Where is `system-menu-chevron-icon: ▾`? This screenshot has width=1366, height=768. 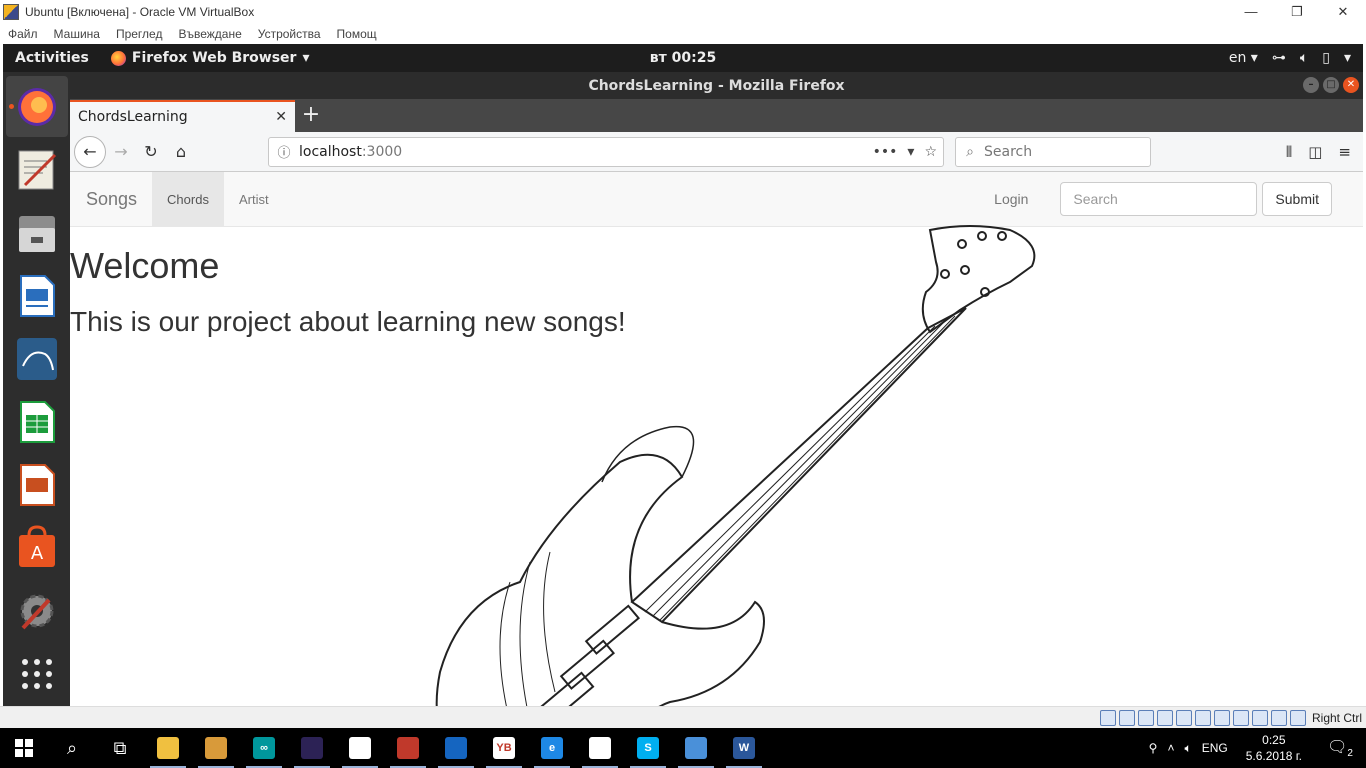
system-menu-chevron-icon: ▾ is located at coordinates (1347, 58).